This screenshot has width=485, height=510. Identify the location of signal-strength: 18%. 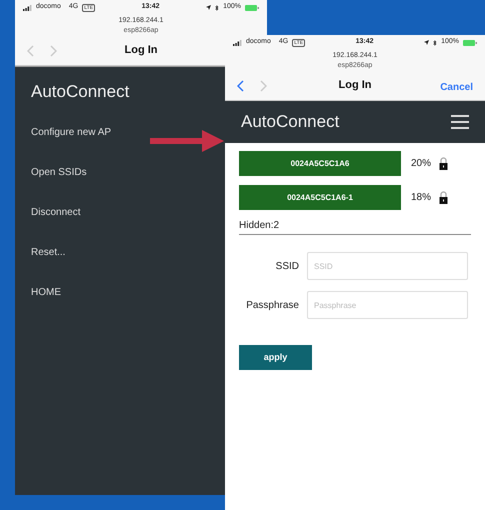
(421, 198).